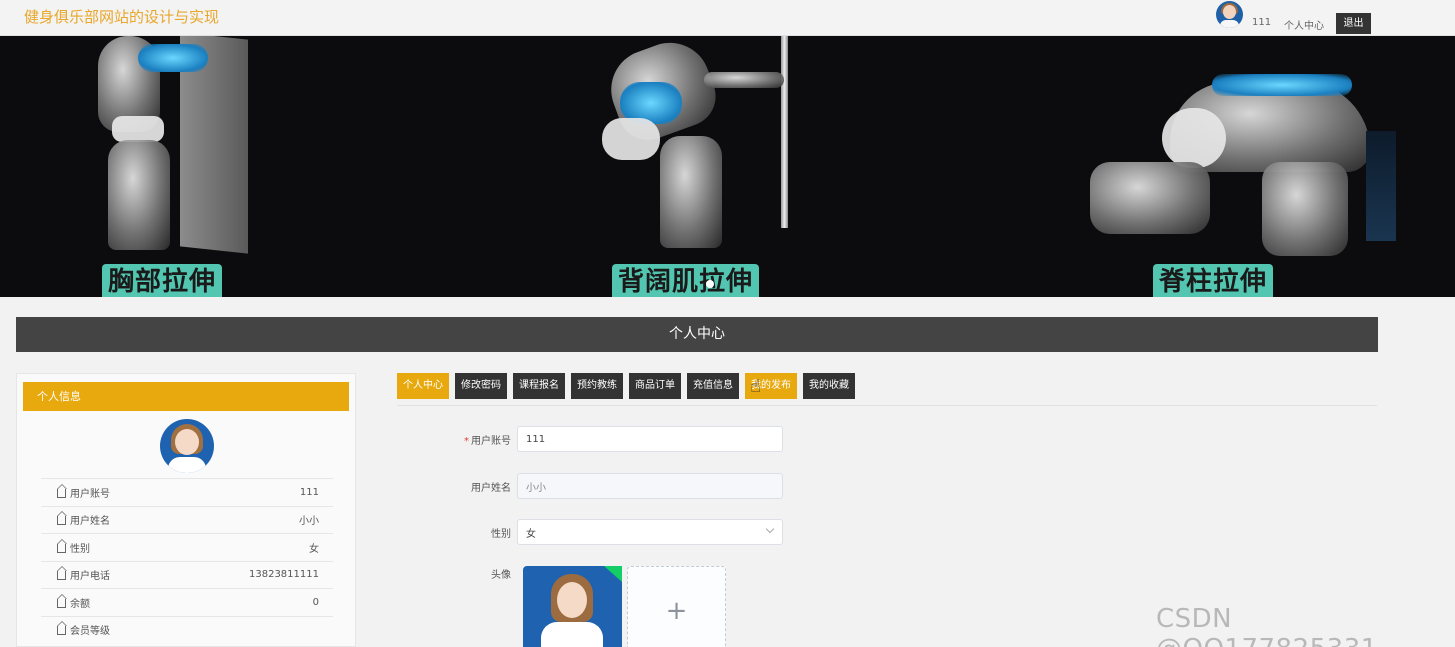  Describe the element at coordinates (138, 129) in the screenshot. I see `figure-chest-hips` at that location.